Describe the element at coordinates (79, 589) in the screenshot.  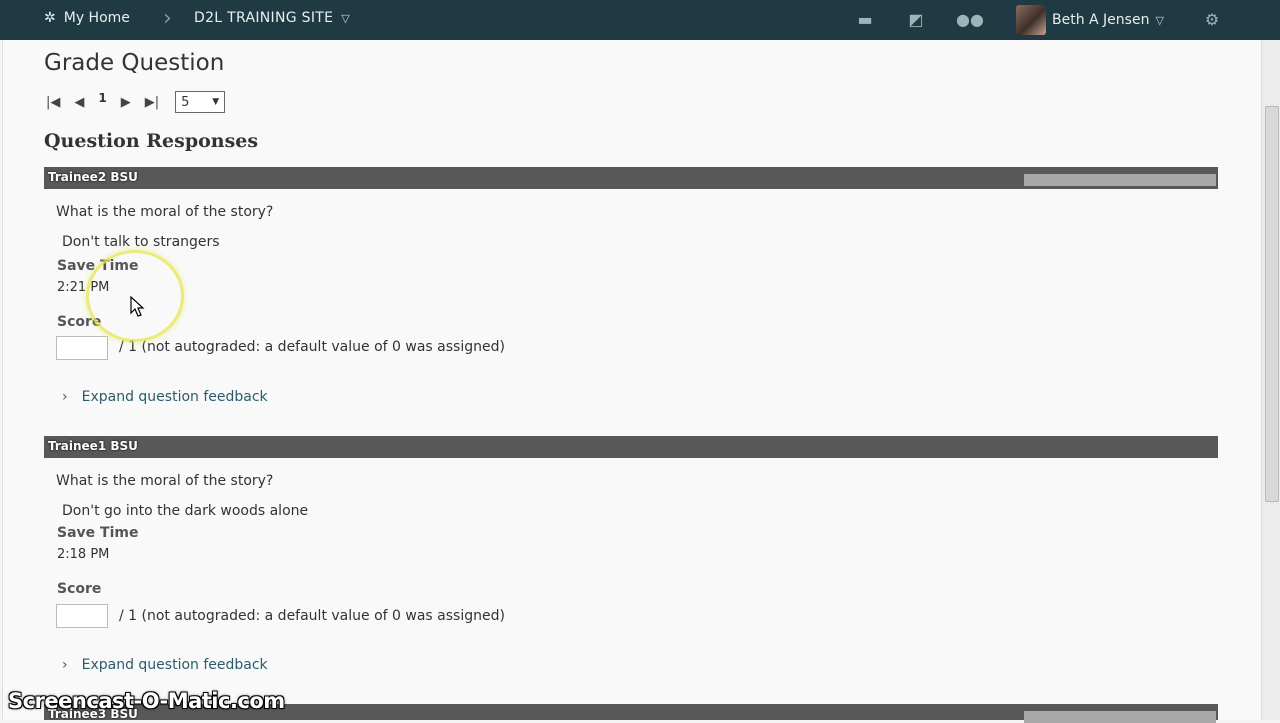
I see `score-label: Score` at that location.